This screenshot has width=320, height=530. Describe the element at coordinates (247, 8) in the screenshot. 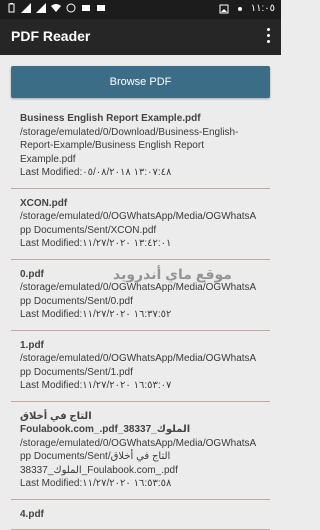

I see `status-right-icons: ١١:٠٥` at that location.